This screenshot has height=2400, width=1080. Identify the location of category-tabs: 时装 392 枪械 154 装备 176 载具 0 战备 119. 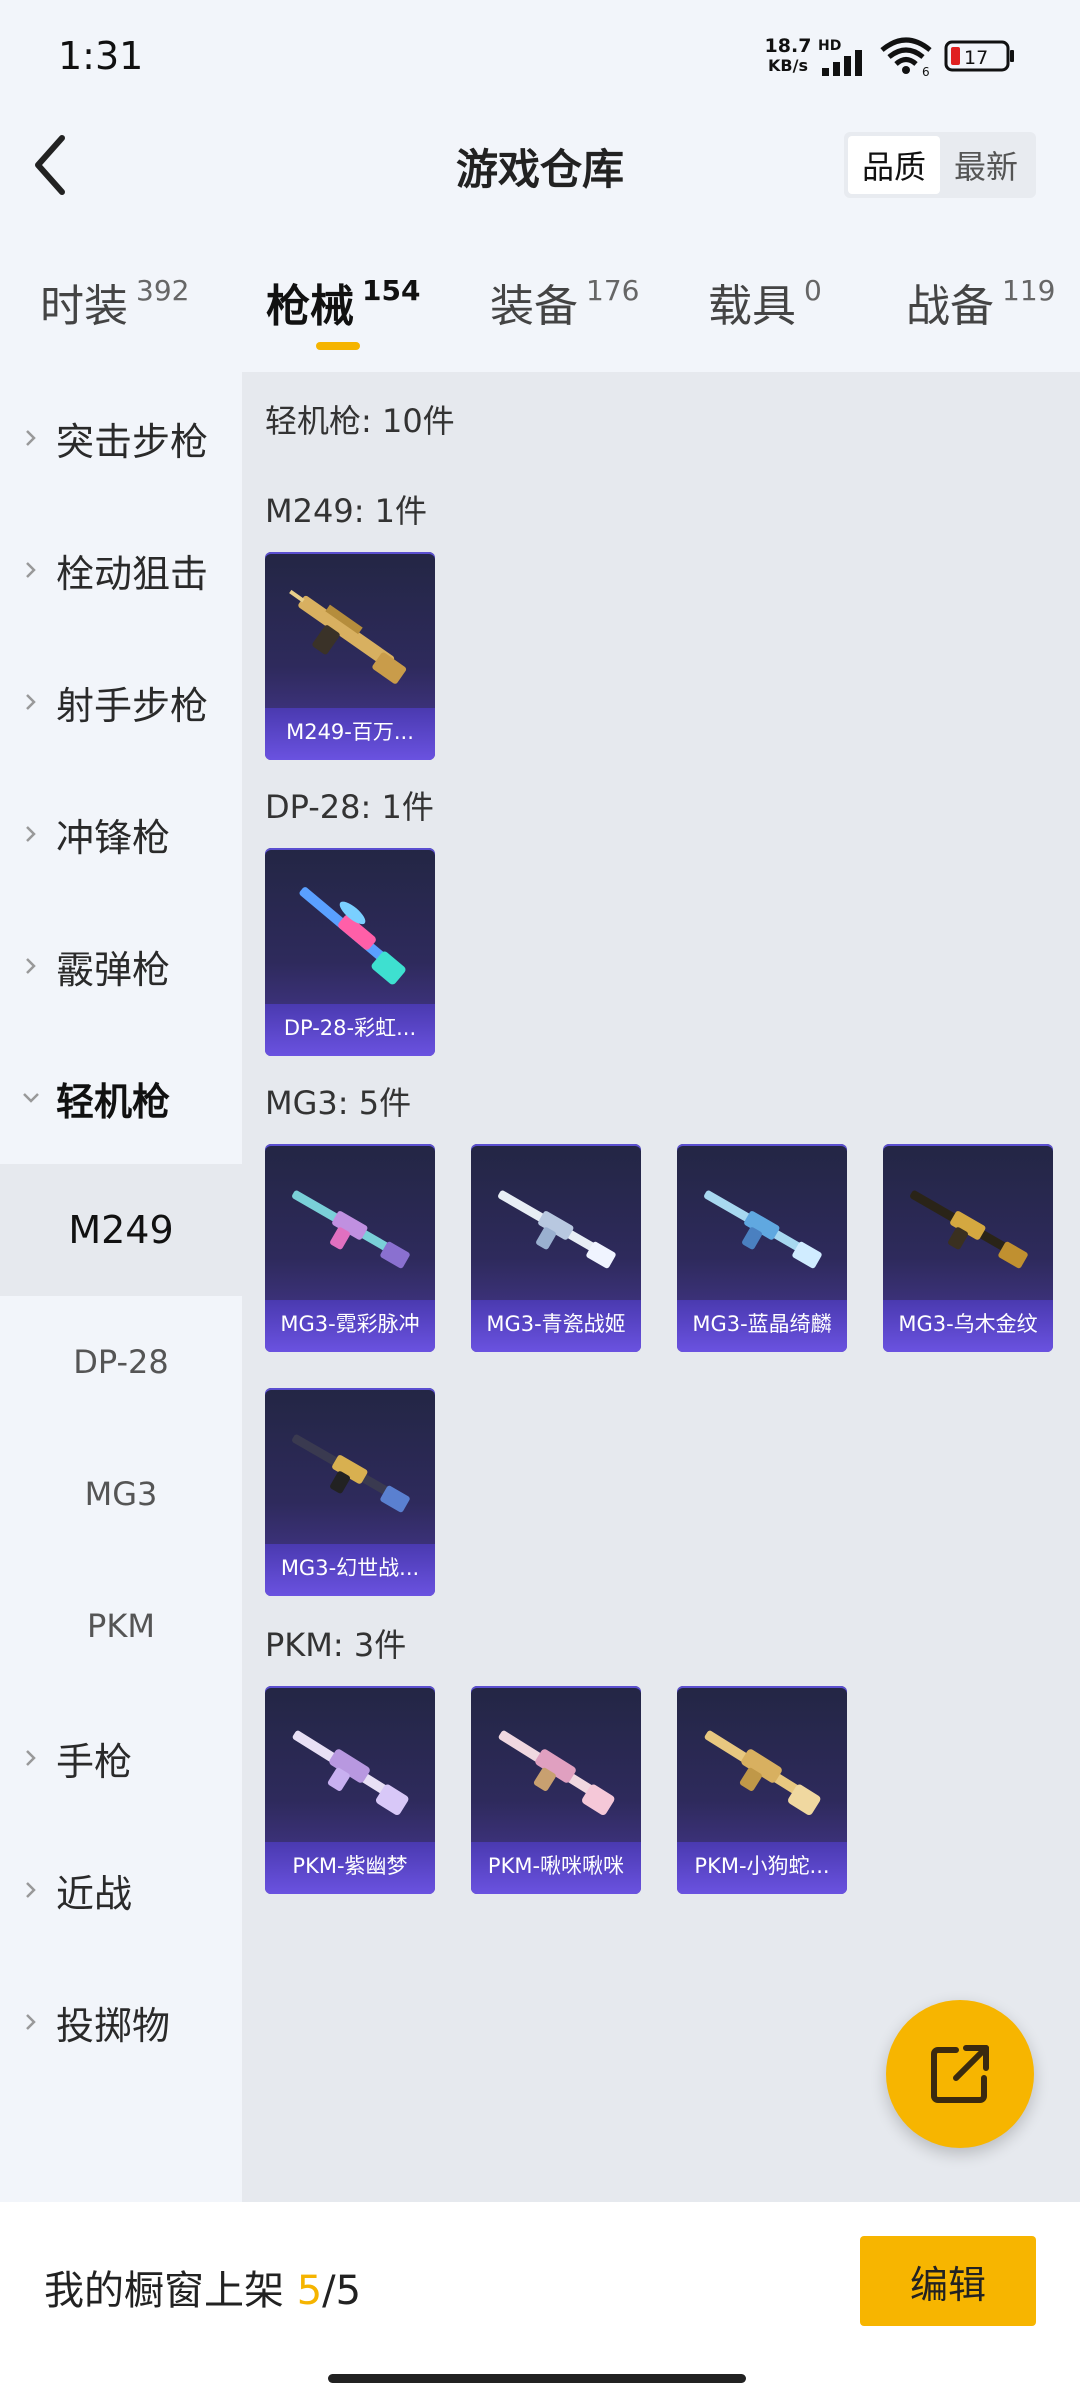
(540, 305).